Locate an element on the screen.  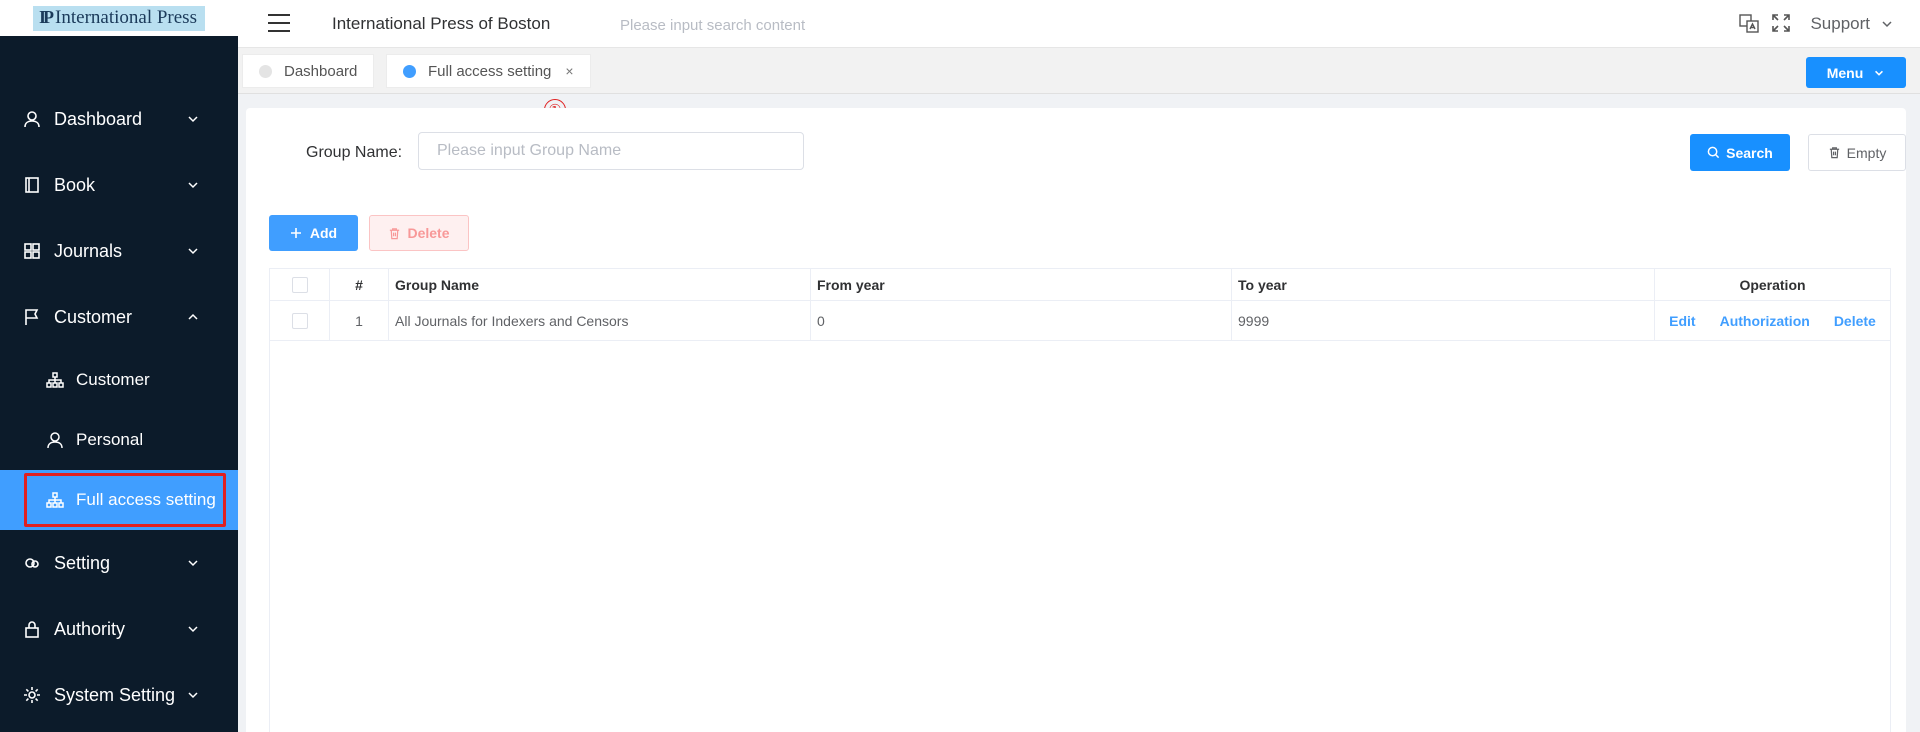
search-button-label: Search is located at coordinates (1749, 152).